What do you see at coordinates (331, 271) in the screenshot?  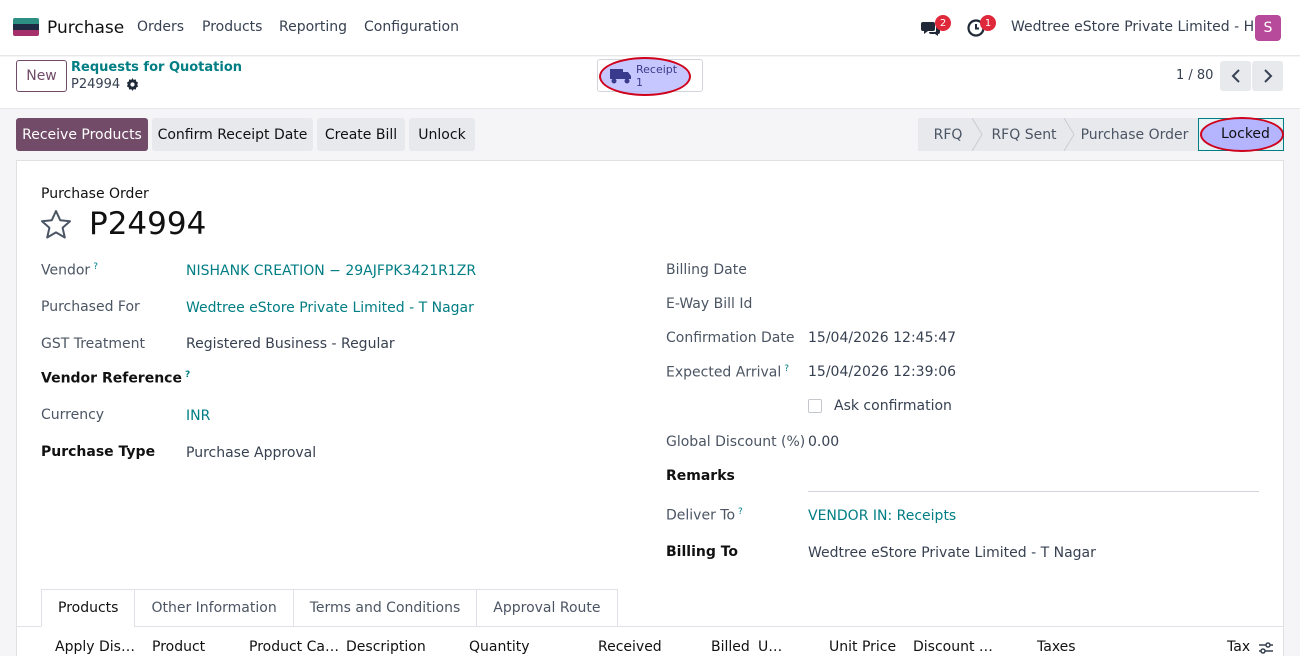 I see `vendor-field: NISHANK CREATION − 29AJFPK3421R1ZR` at bounding box center [331, 271].